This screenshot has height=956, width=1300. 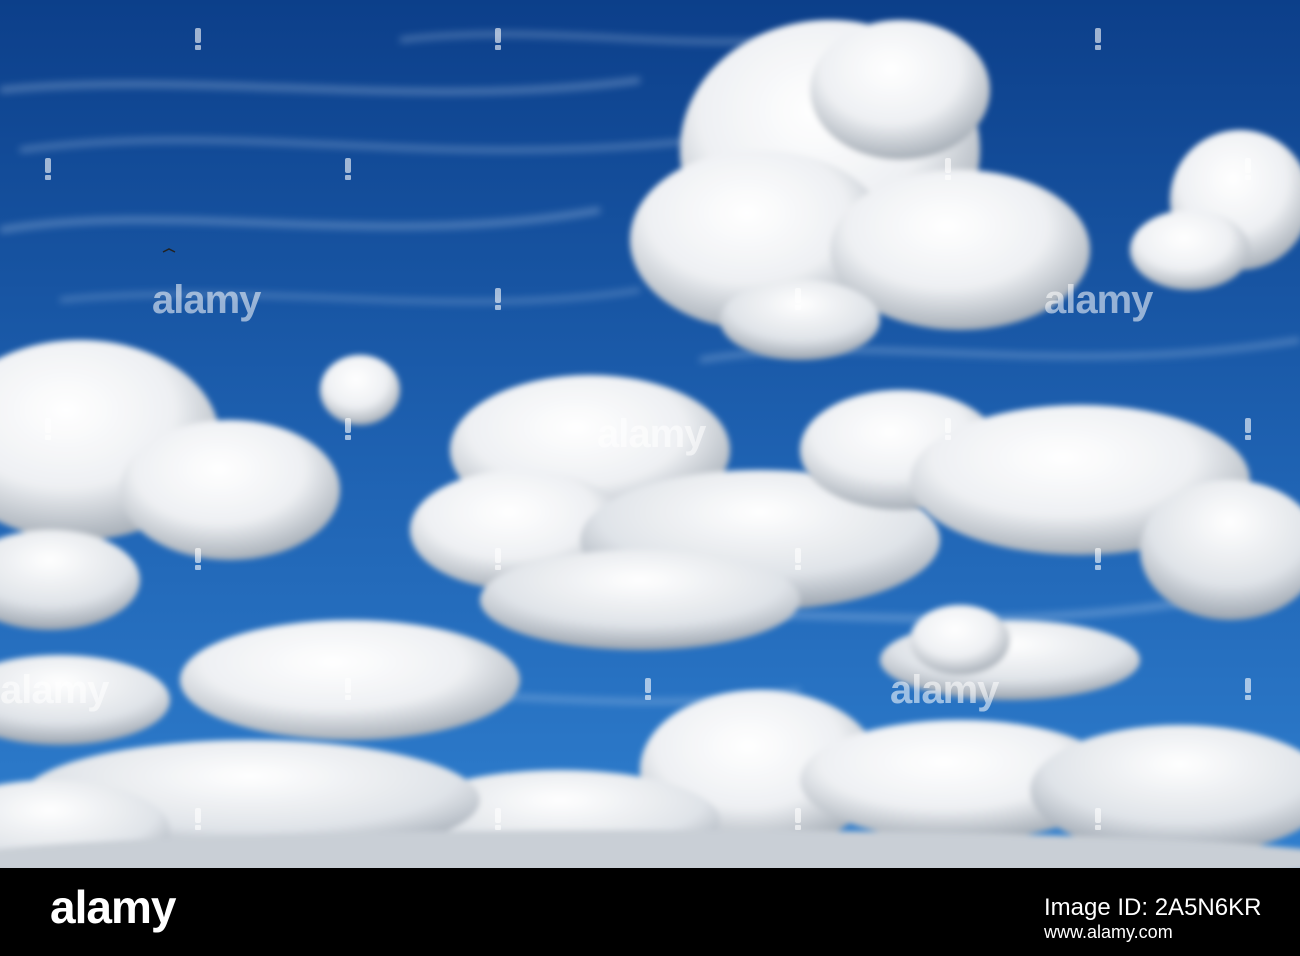 What do you see at coordinates (360, 390) in the screenshot?
I see `cloud-small-puff` at bounding box center [360, 390].